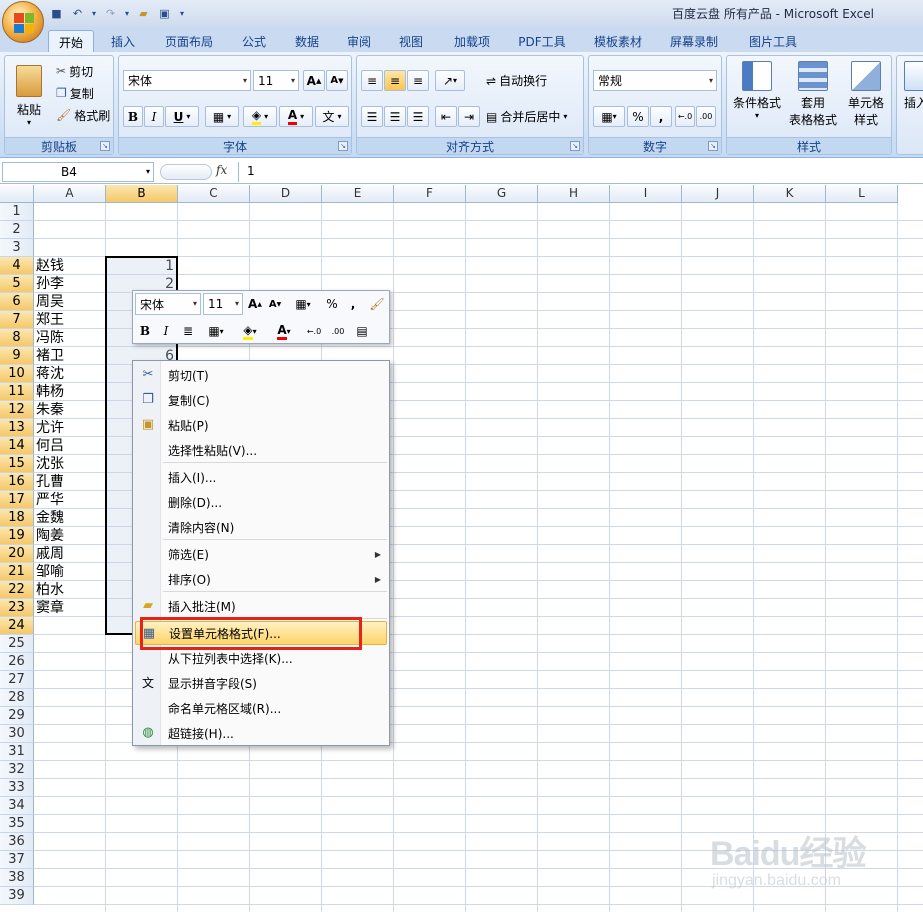  What do you see at coordinates (372, 80) in the screenshot?
I see `align-top-button: ≡` at bounding box center [372, 80].